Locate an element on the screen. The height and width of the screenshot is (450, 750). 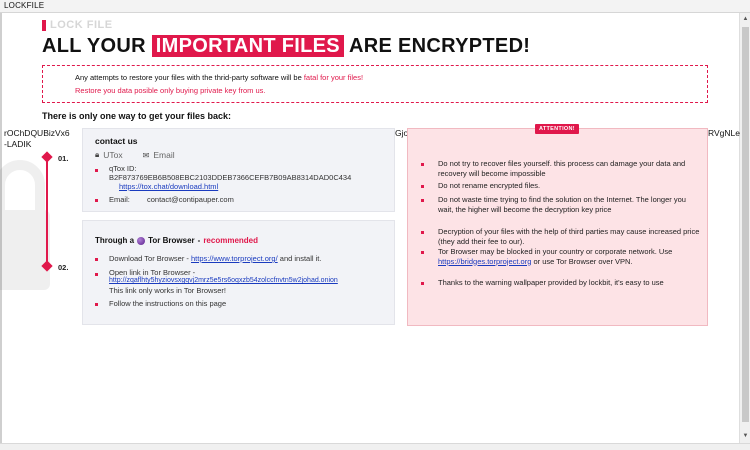
vertical-scrollbar: ▲ ▼ is located at coordinates (744, 228).